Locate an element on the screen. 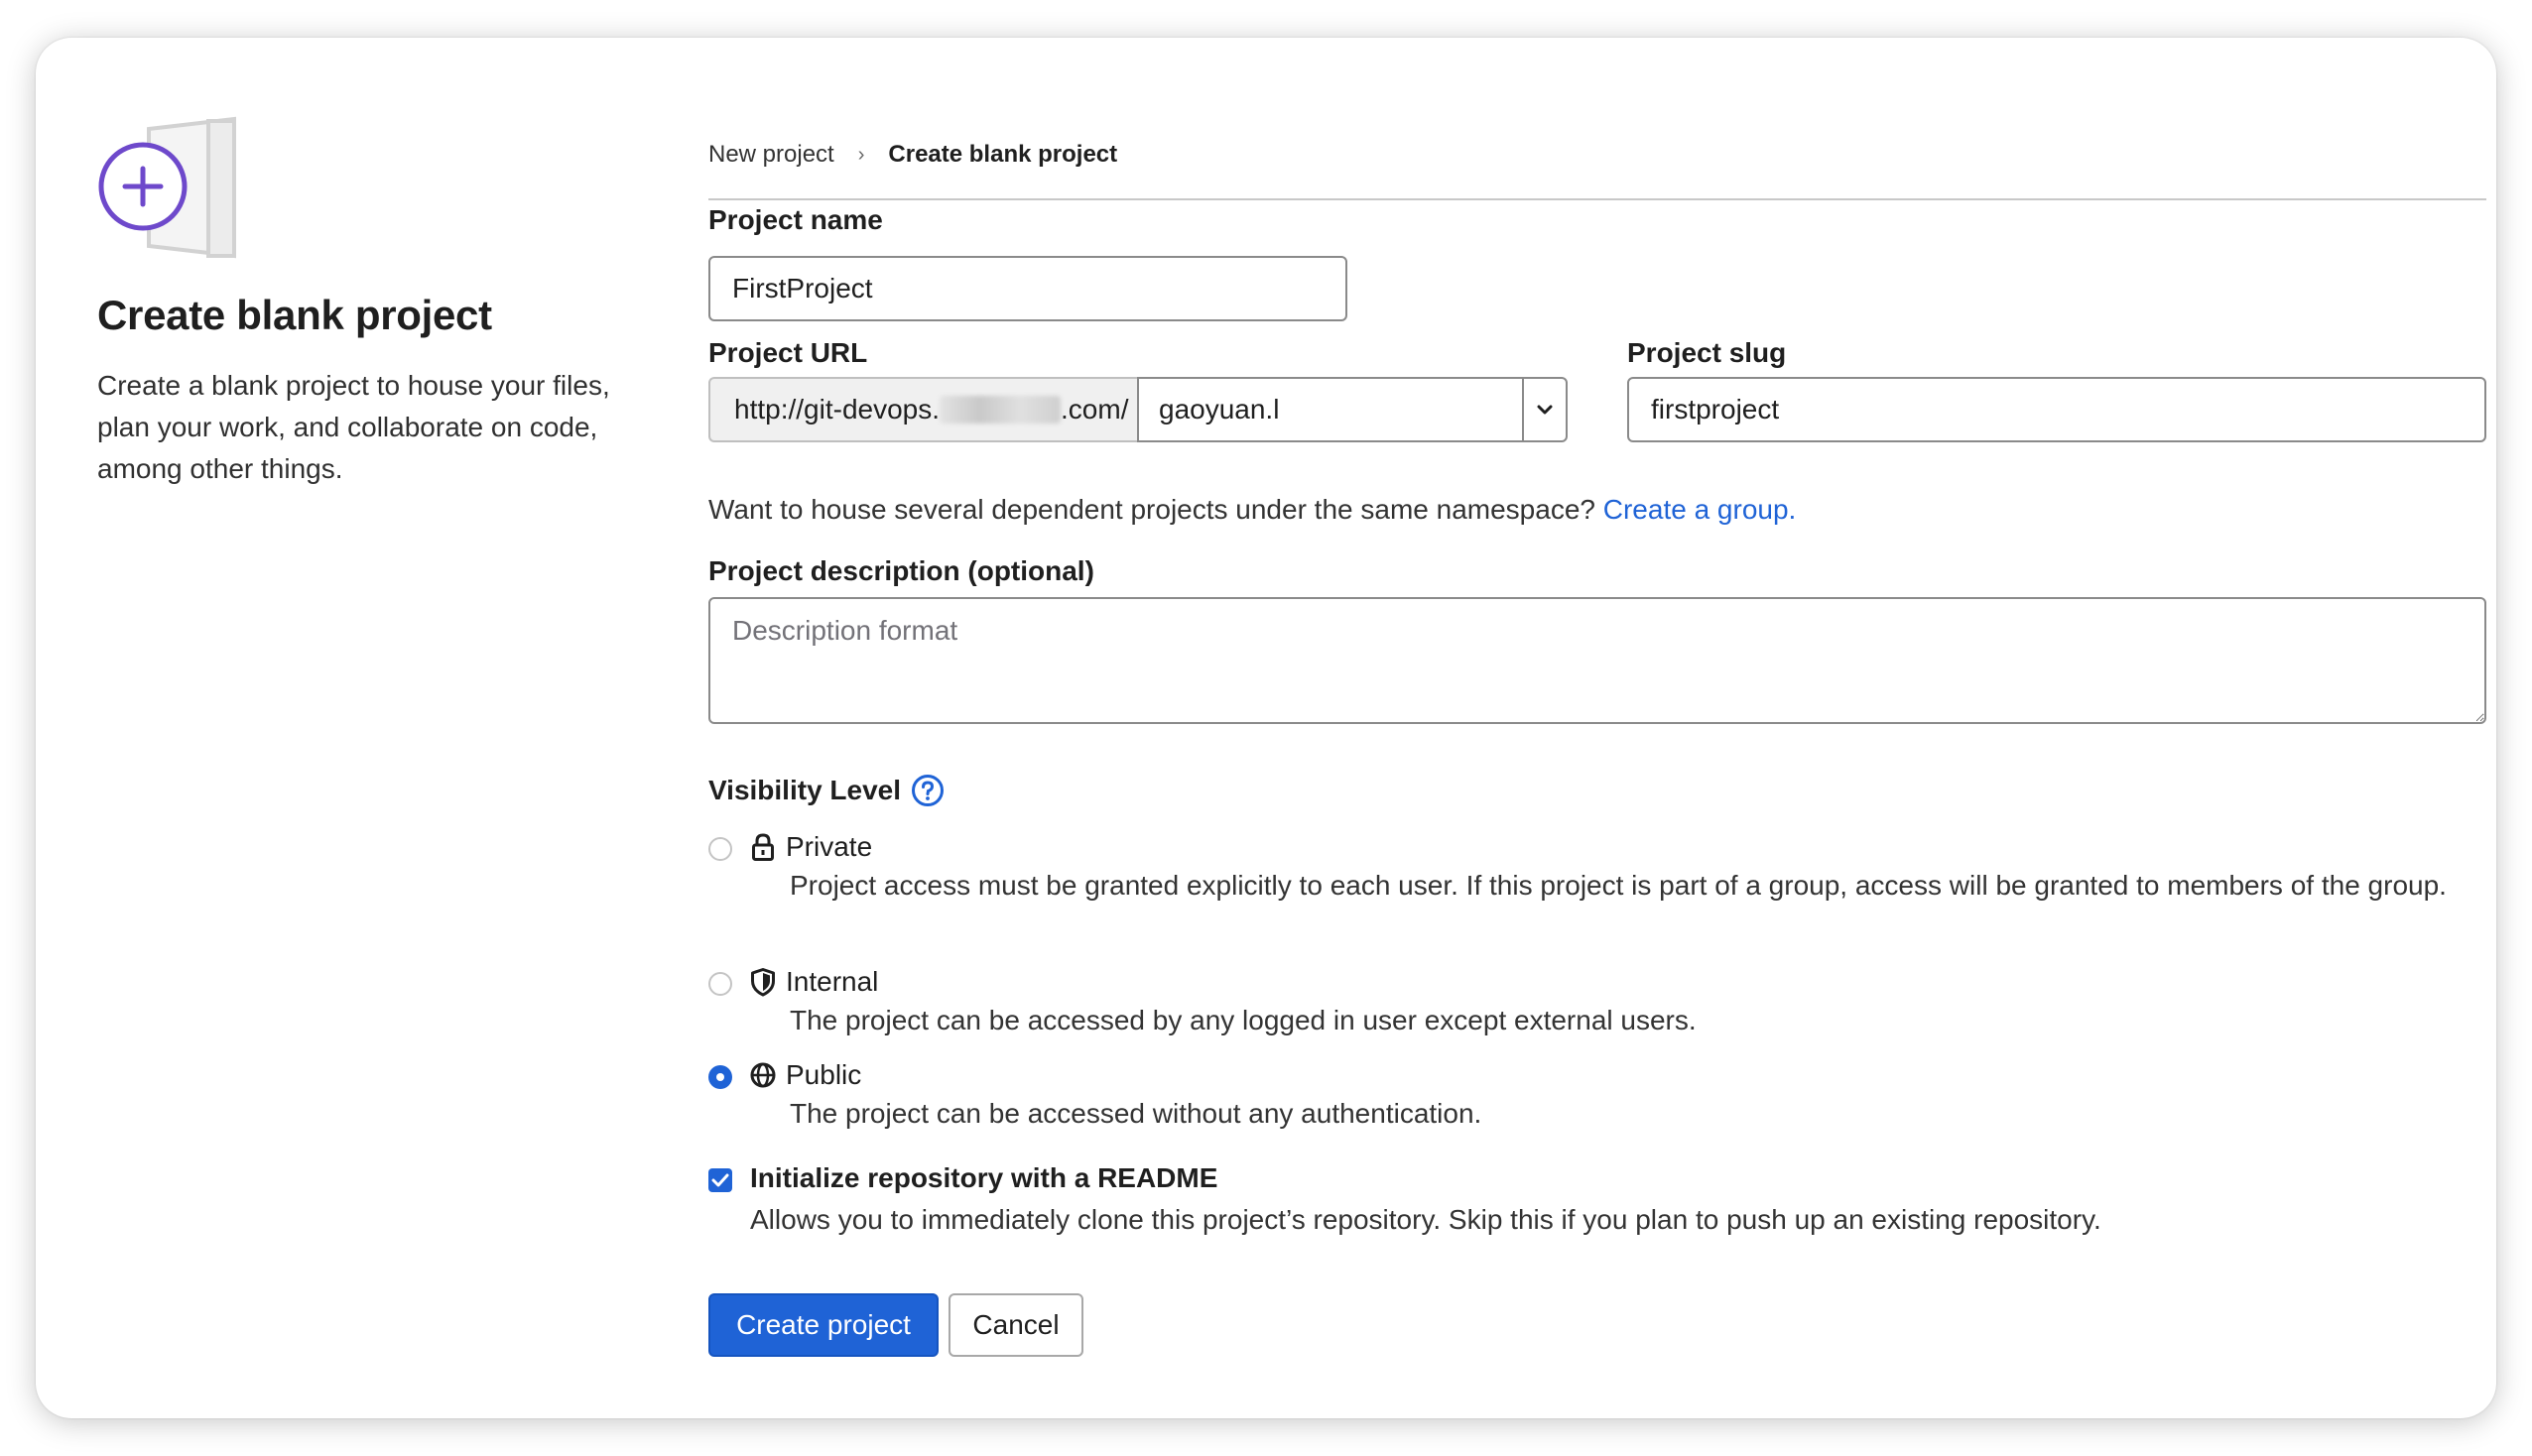  page-heading: Create blank project is located at coordinates (295, 315).